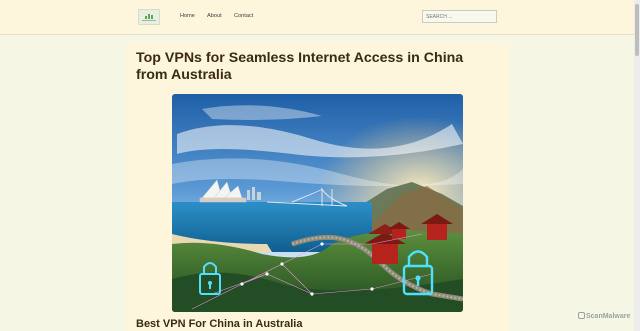  Describe the element at coordinates (243, 16) in the screenshot. I see `nav-contact-link: Contact` at that location.